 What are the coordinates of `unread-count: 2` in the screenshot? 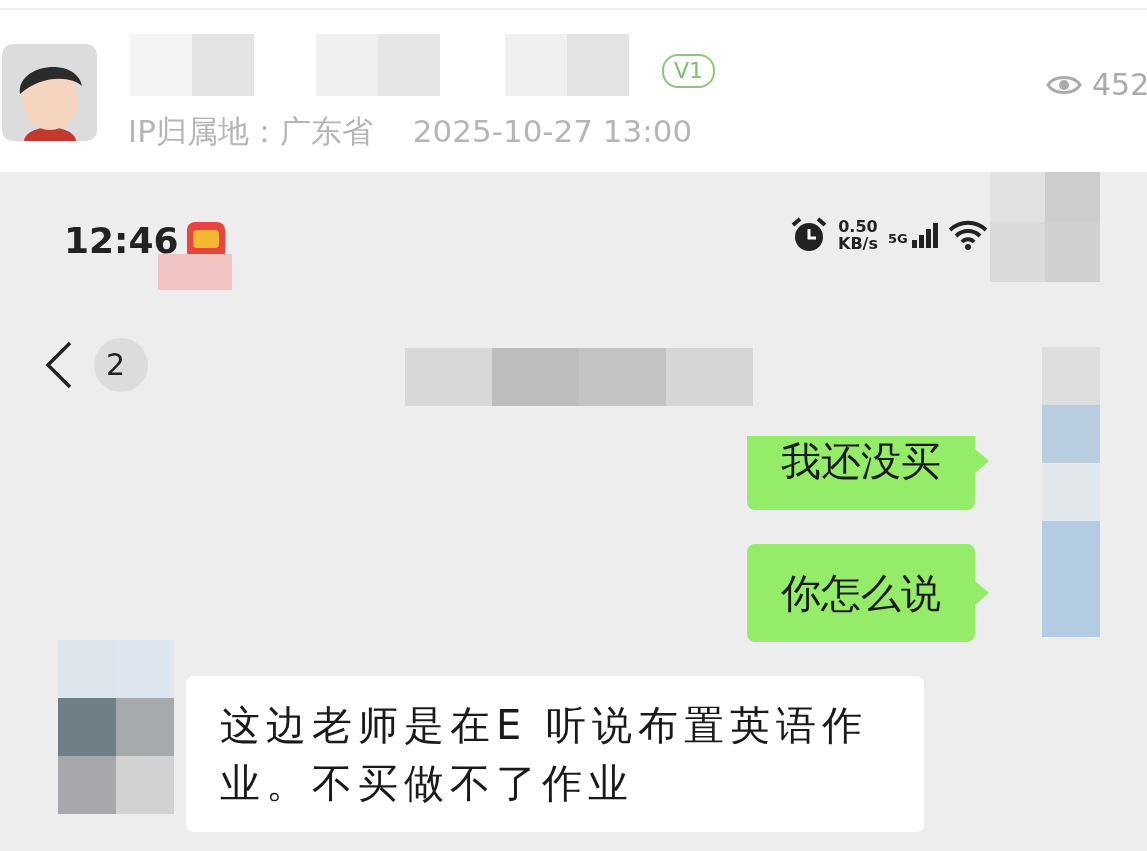 It's located at (121, 365).